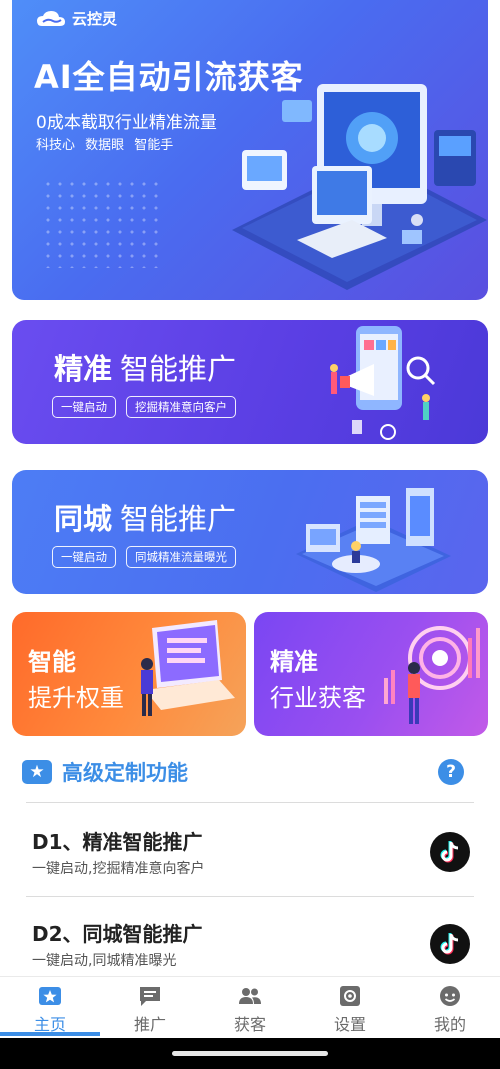 This screenshot has height=1069, width=500. I want to click on list-item-title: D2、同城智能推广, so click(117, 934).